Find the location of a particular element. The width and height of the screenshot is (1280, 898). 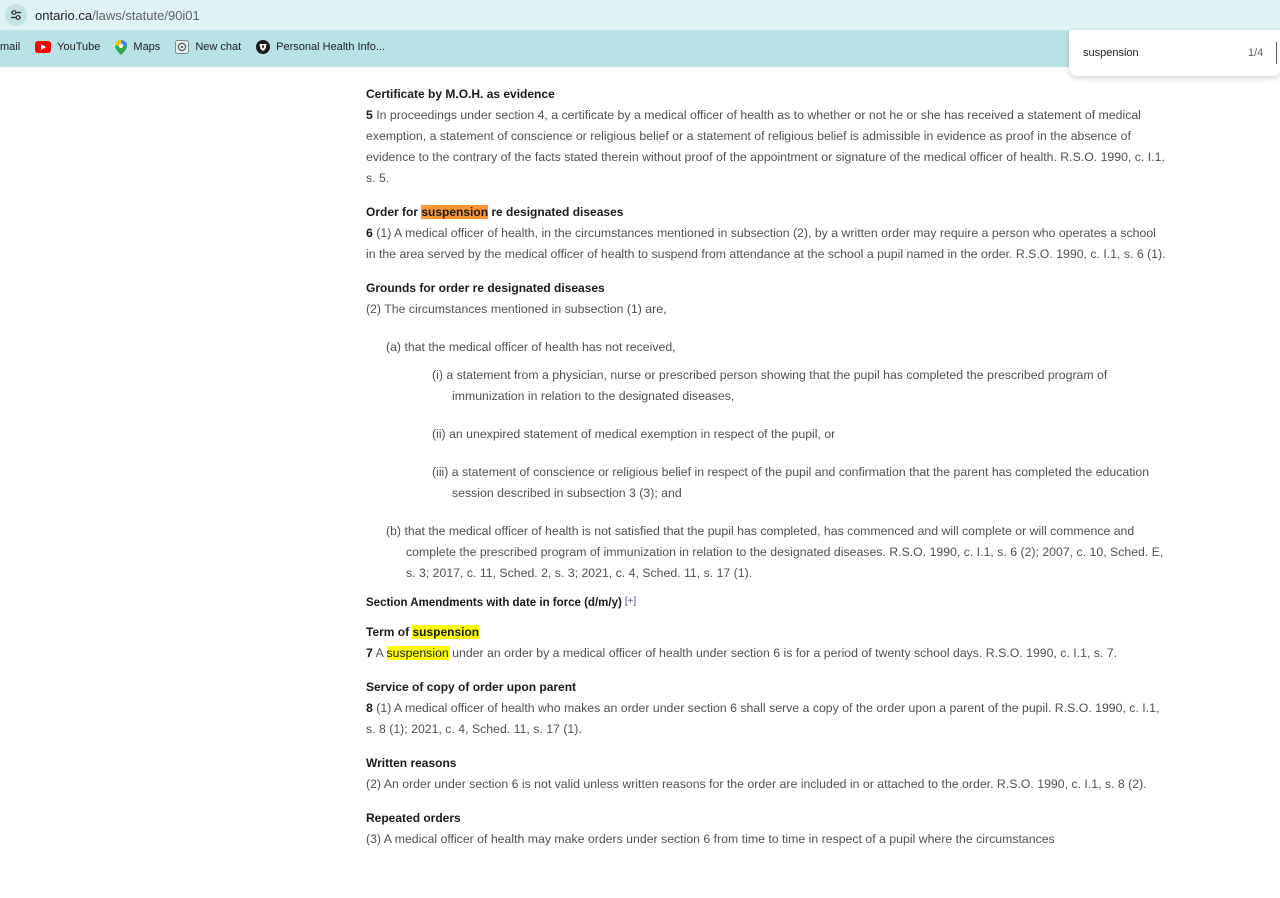

heading-text: re designated diseases is located at coordinates (556, 212).